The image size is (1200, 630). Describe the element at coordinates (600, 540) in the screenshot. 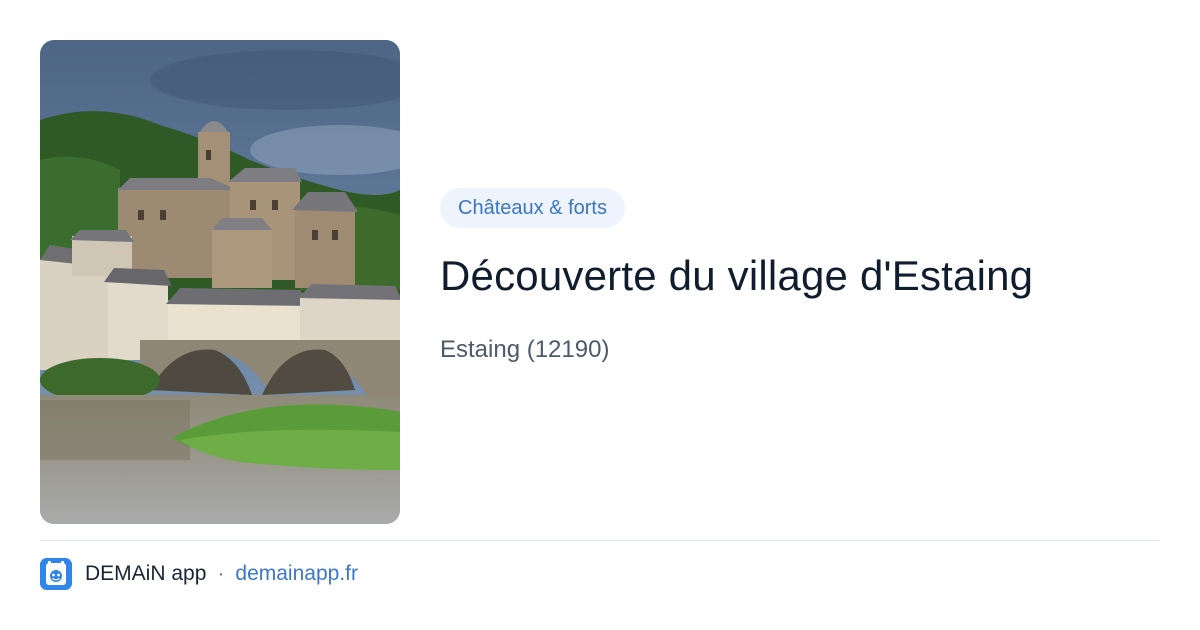

I see `footer-divider` at that location.